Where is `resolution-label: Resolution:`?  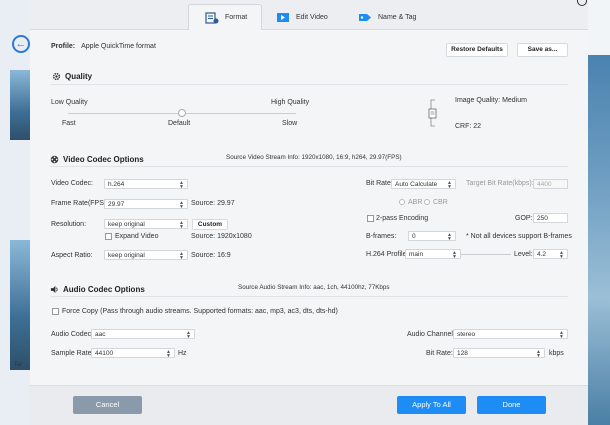
resolution-label: Resolution: is located at coordinates (69, 224).